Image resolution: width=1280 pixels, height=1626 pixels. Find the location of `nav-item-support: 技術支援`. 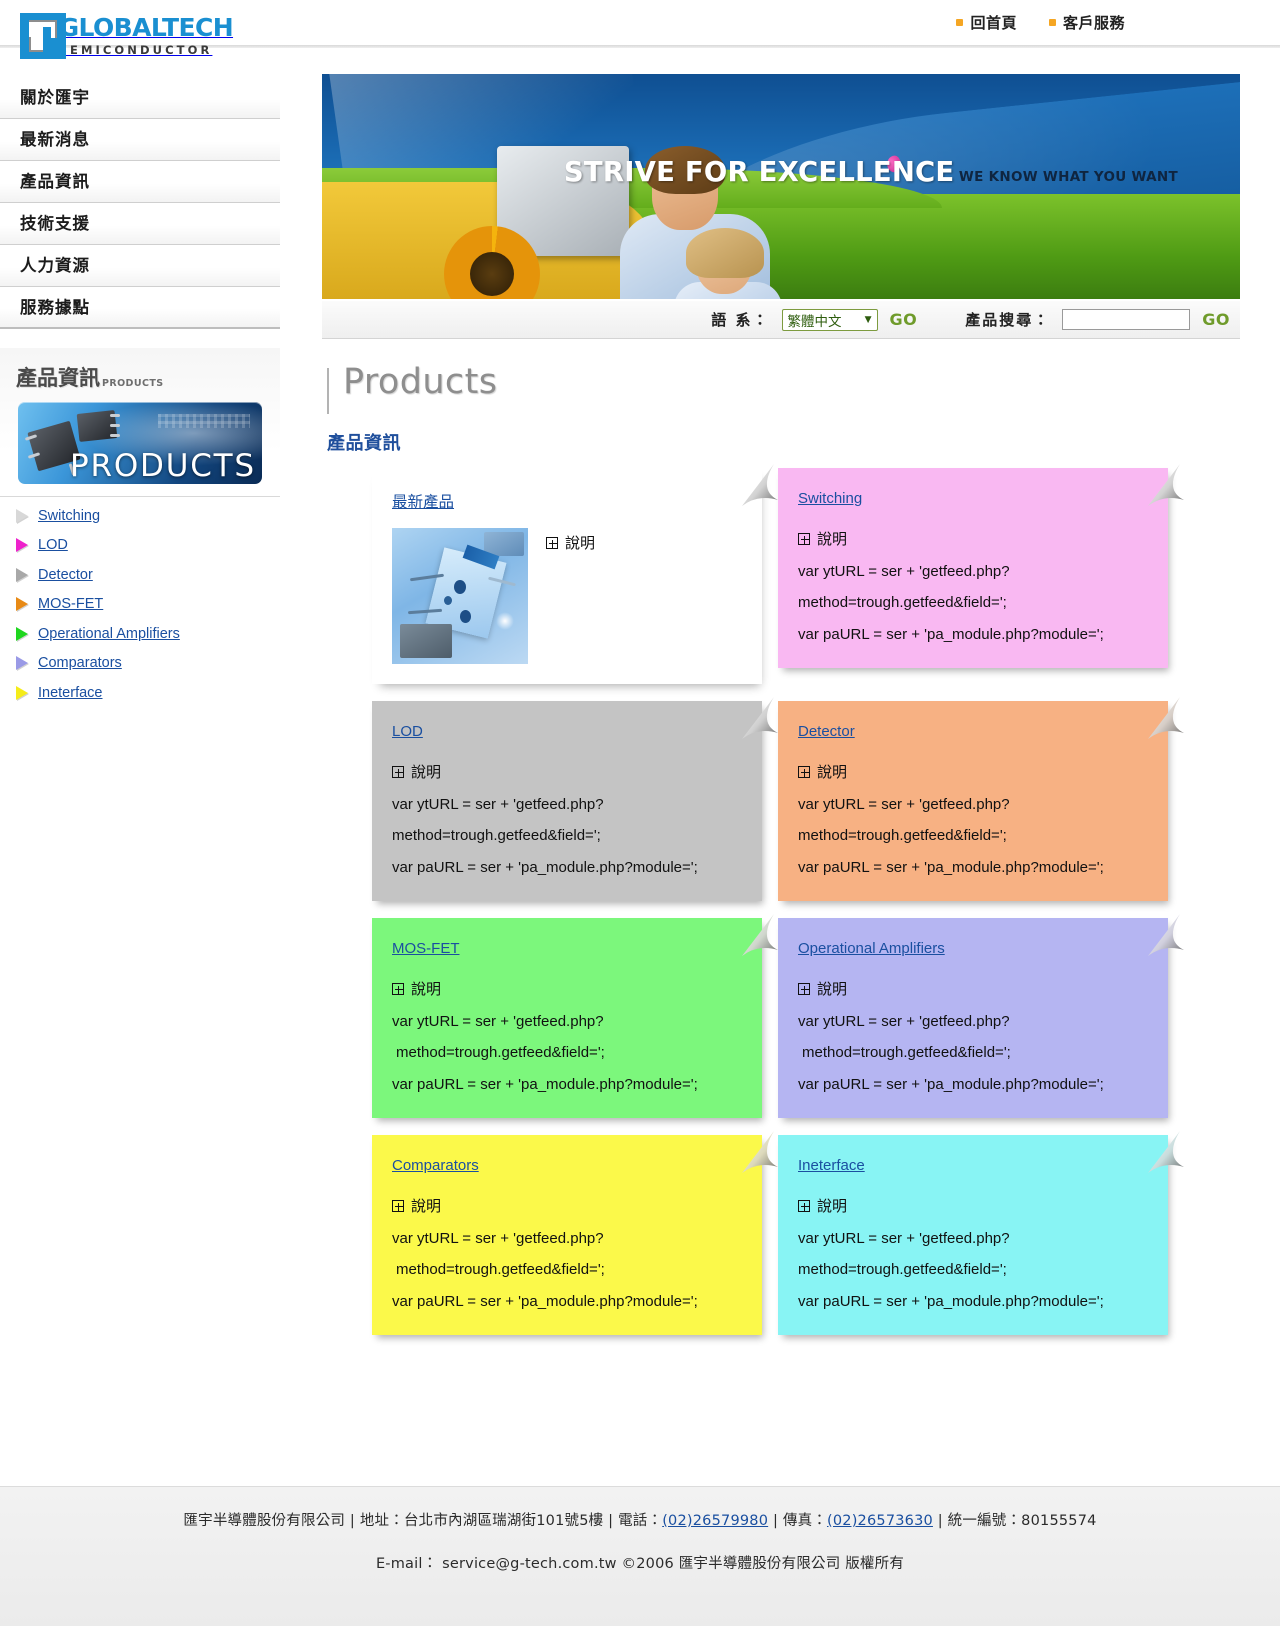

nav-item-support: 技術支援 is located at coordinates (140, 224).